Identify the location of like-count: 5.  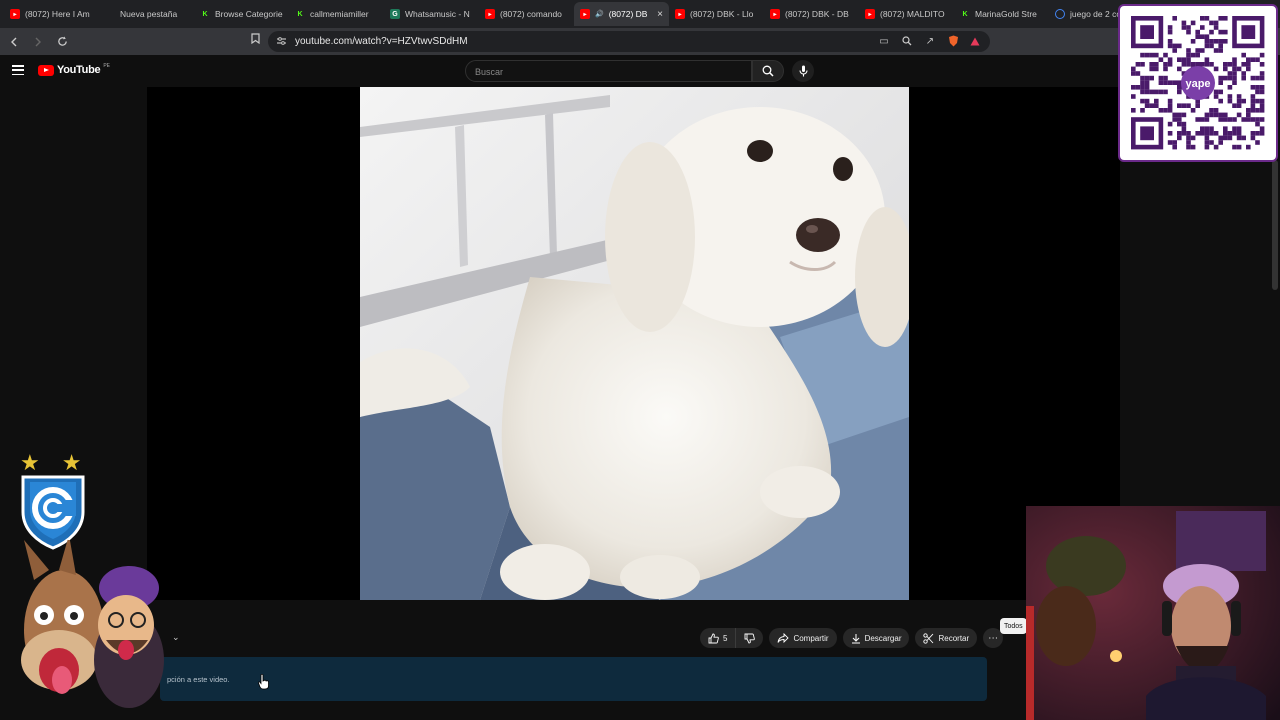
(725, 638).